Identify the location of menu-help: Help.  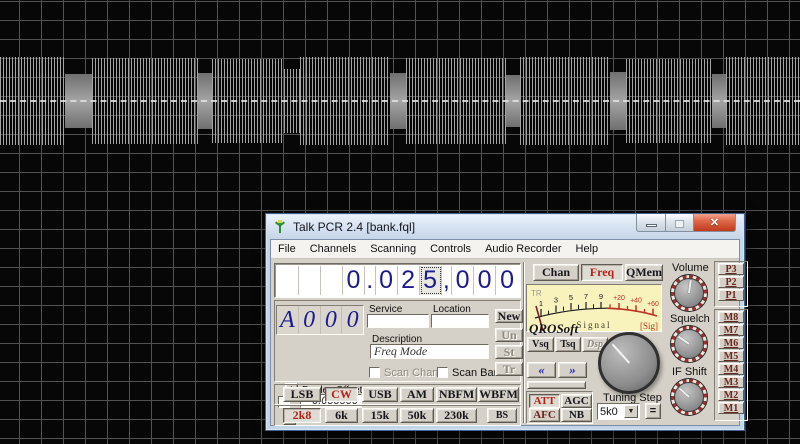
(587, 249).